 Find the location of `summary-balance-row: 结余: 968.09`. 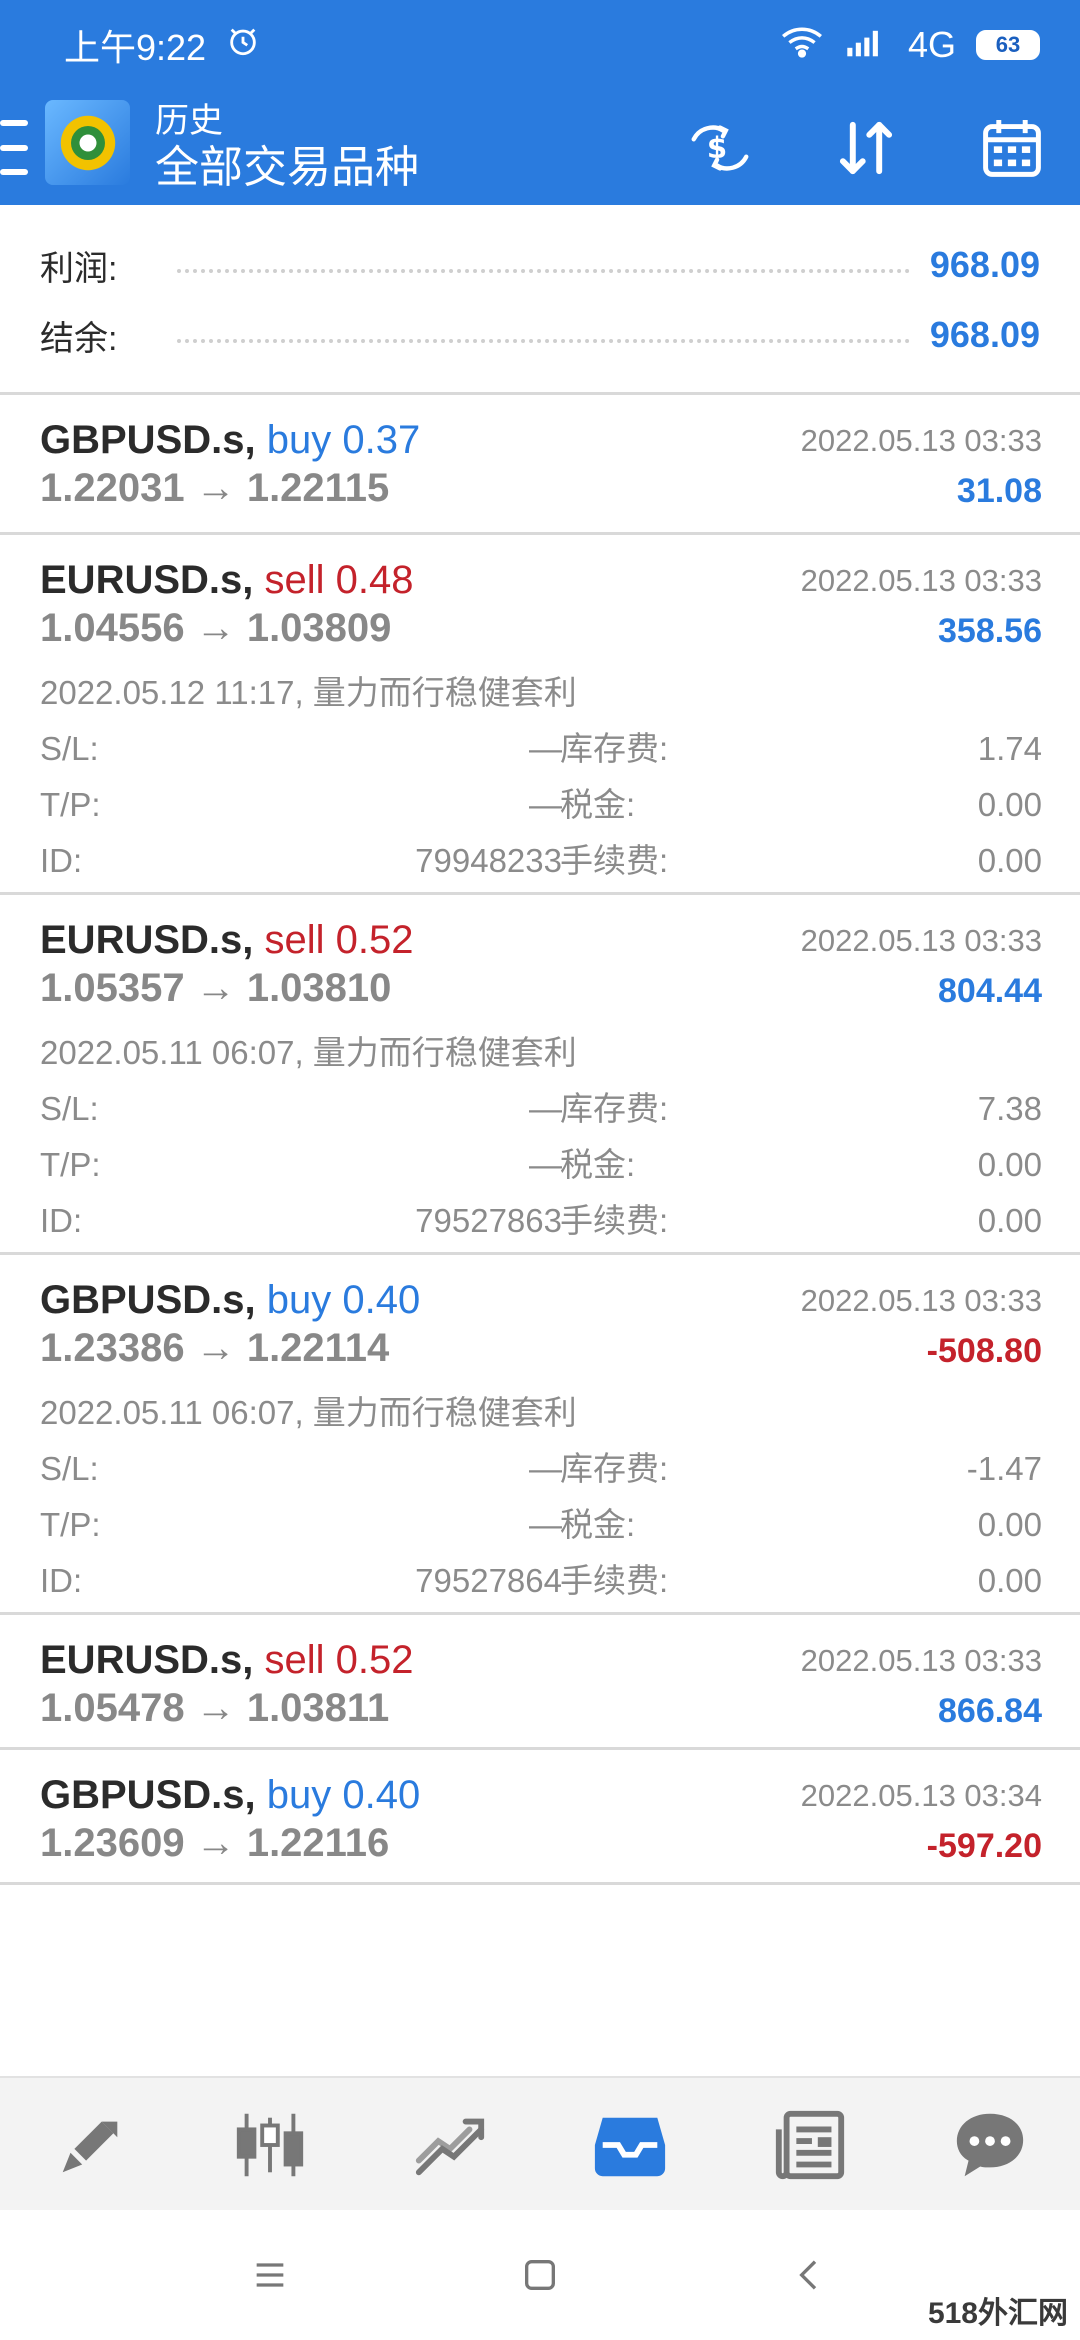

summary-balance-row: 结余: 968.09 is located at coordinates (540, 335).